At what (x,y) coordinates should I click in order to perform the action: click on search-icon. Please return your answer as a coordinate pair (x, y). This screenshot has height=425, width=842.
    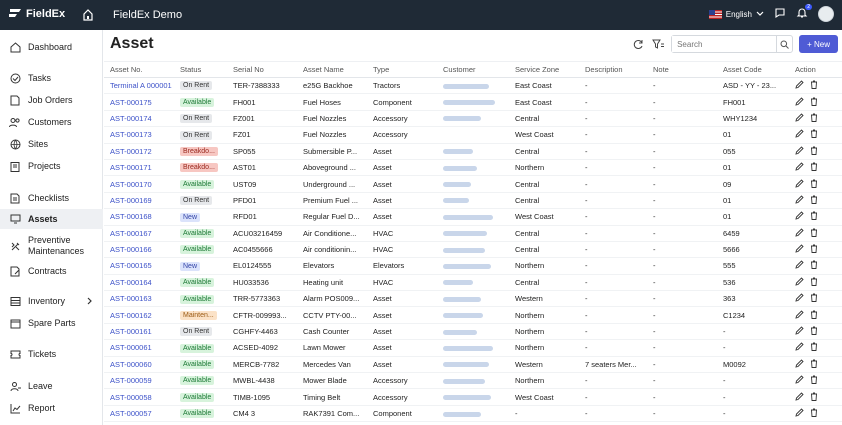
    Looking at the image, I should click on (784, 44).